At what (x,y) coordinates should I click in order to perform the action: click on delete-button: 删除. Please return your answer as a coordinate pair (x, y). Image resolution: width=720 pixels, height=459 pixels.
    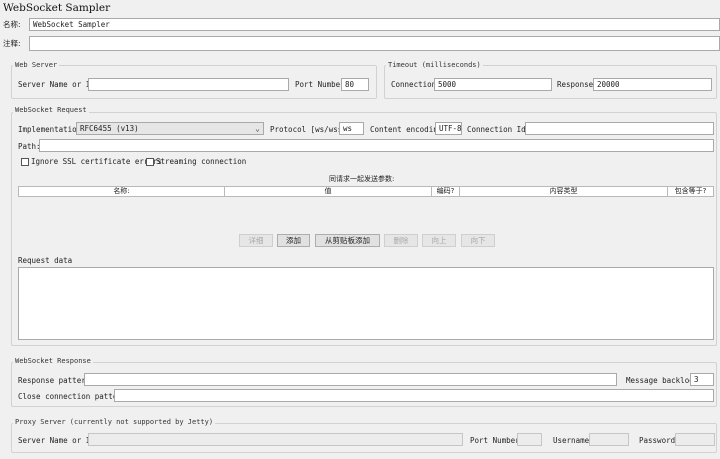
    Looking at the image, I should click on (401, 240).